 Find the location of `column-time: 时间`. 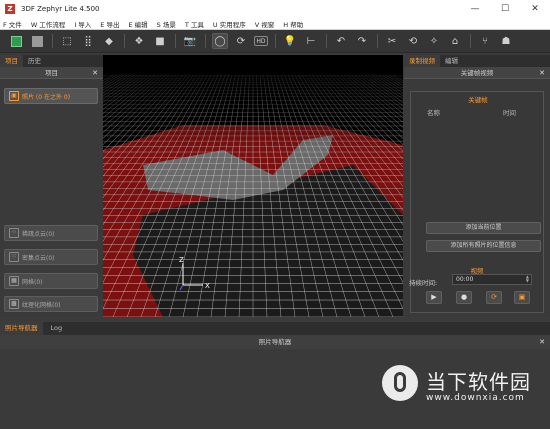

column-time: 时间 is located at coordinates (509, 113).